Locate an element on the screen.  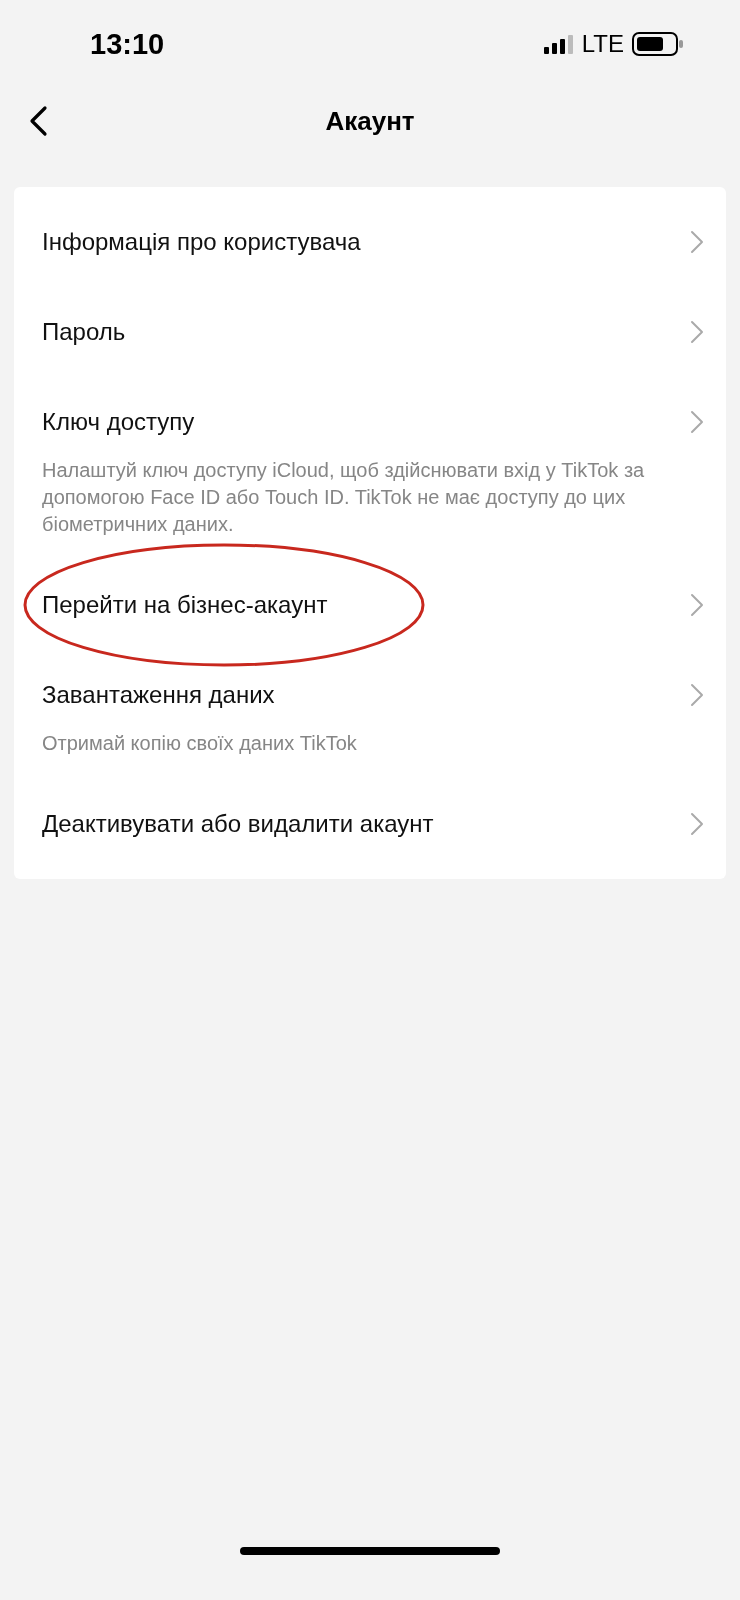
settings-item: Ключ доступу Налаштуй ключ доступу iCloud, щоб здійснювати вхід у TikTok за допомогою Face ID або Touch ID. TikTok не має доступу до цих біометричних даних. is located at coordinates (373, 468).